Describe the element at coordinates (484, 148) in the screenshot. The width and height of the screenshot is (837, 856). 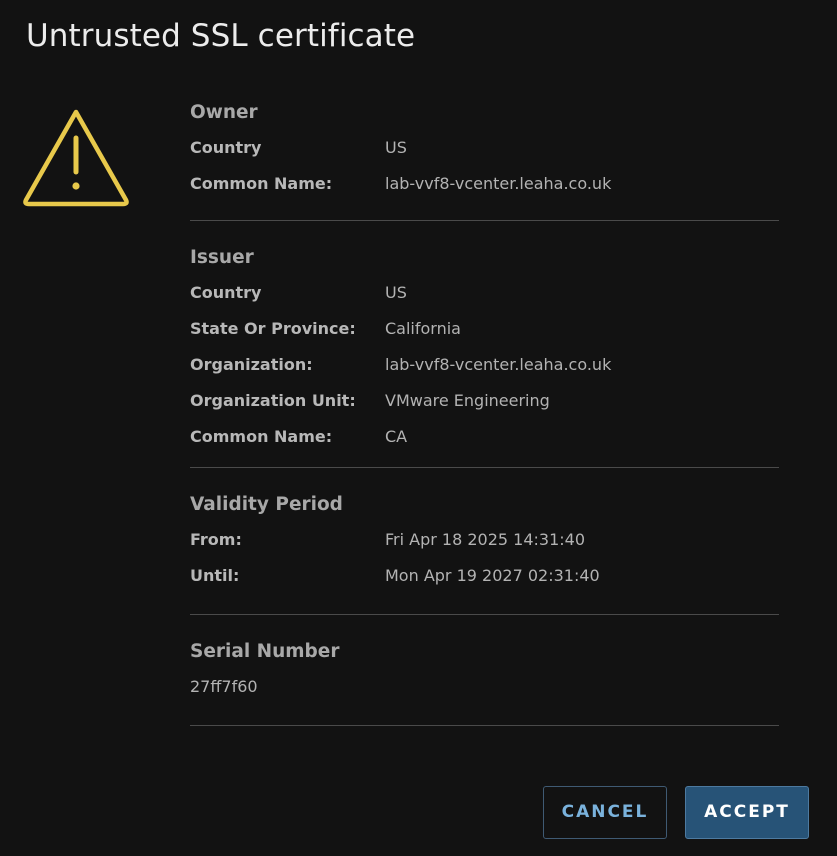
I see `owner-country-row: Country US` at that location.